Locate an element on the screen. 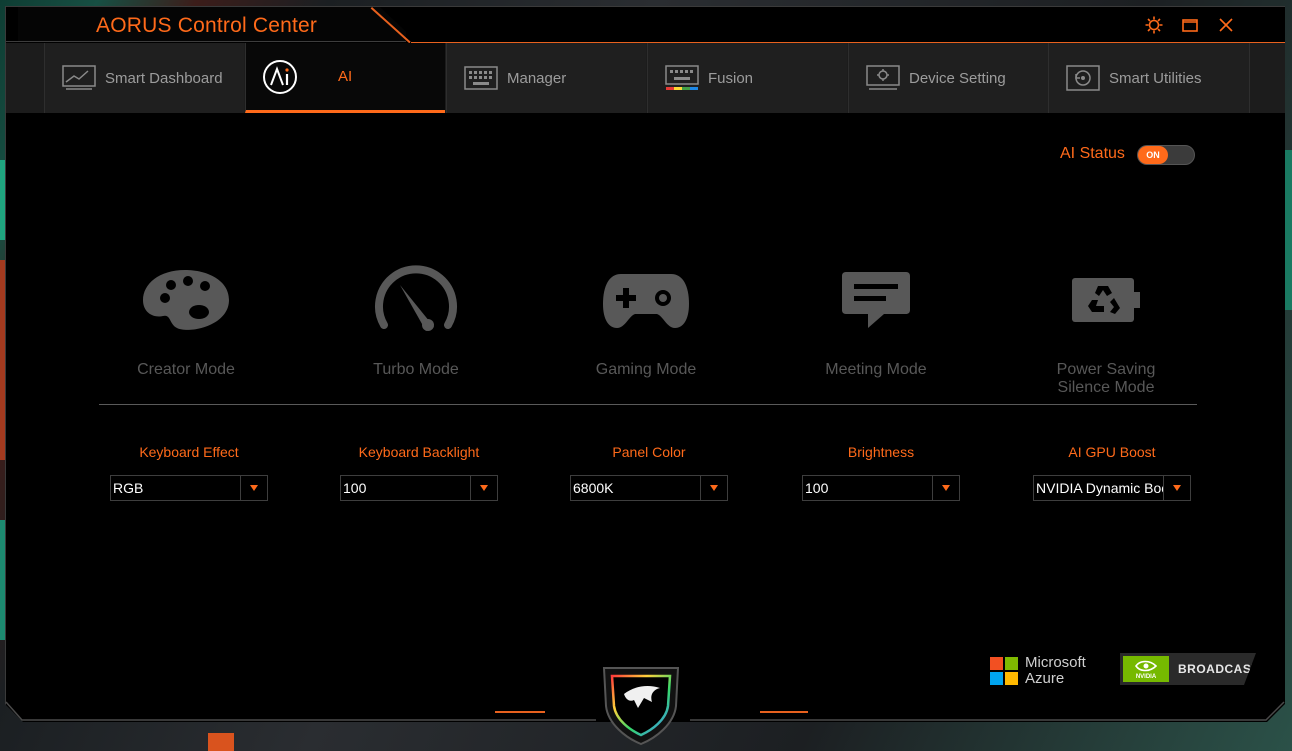 This screenshot has height=751, width=1292. ai-icon is located at coordinates (280, 77).